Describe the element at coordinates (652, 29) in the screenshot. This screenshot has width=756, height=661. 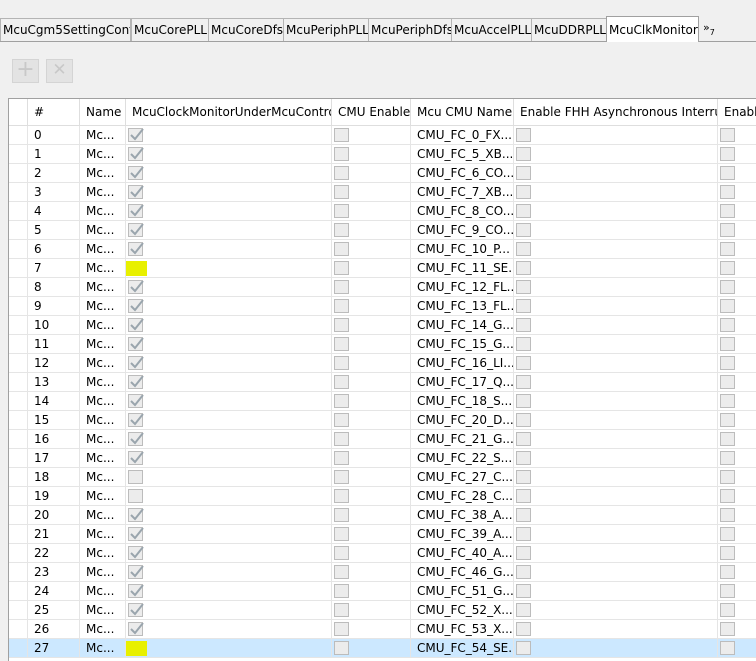
I see `tab-mcuclkmonitor: McuClkMonitor` at that location.